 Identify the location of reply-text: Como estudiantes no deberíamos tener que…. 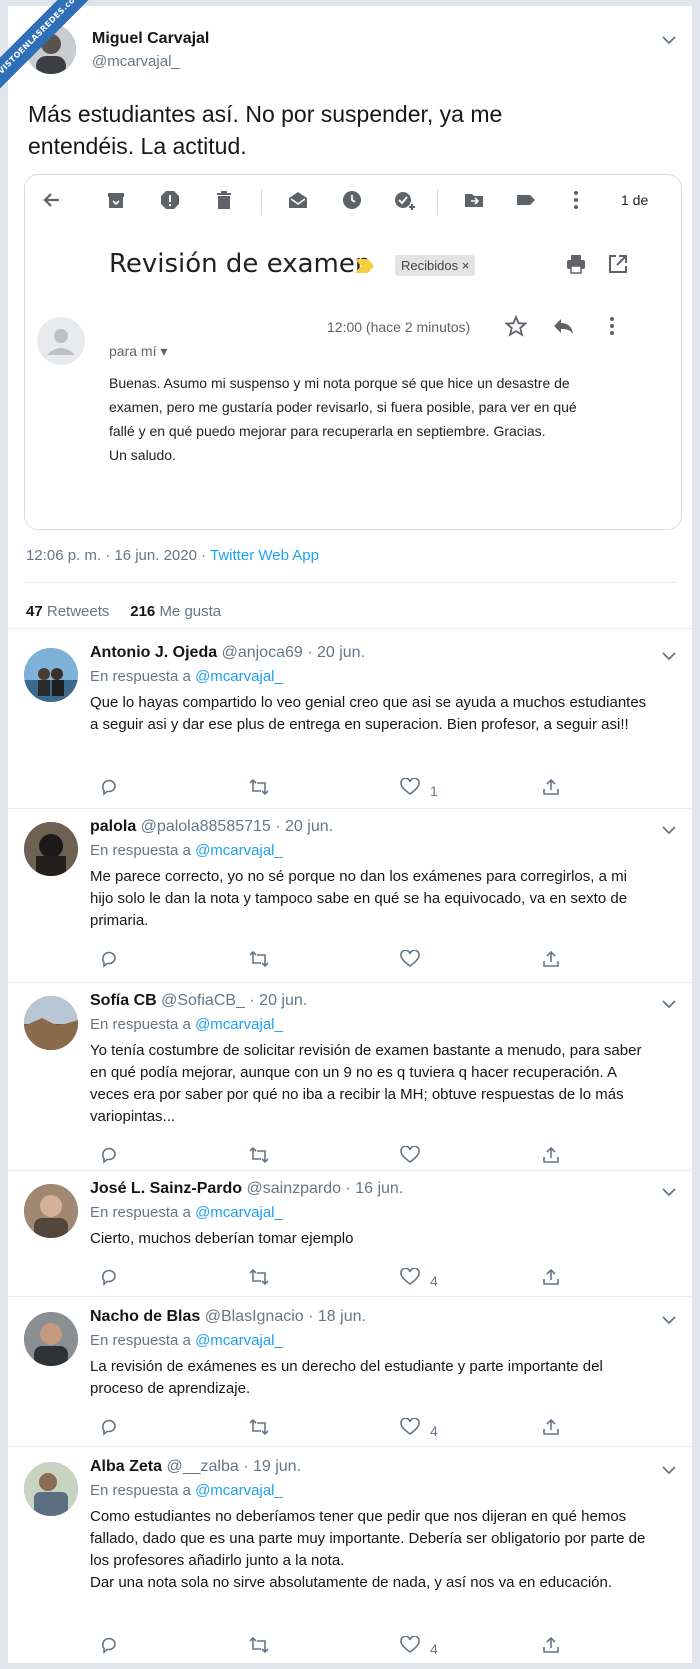
(368, 1549).